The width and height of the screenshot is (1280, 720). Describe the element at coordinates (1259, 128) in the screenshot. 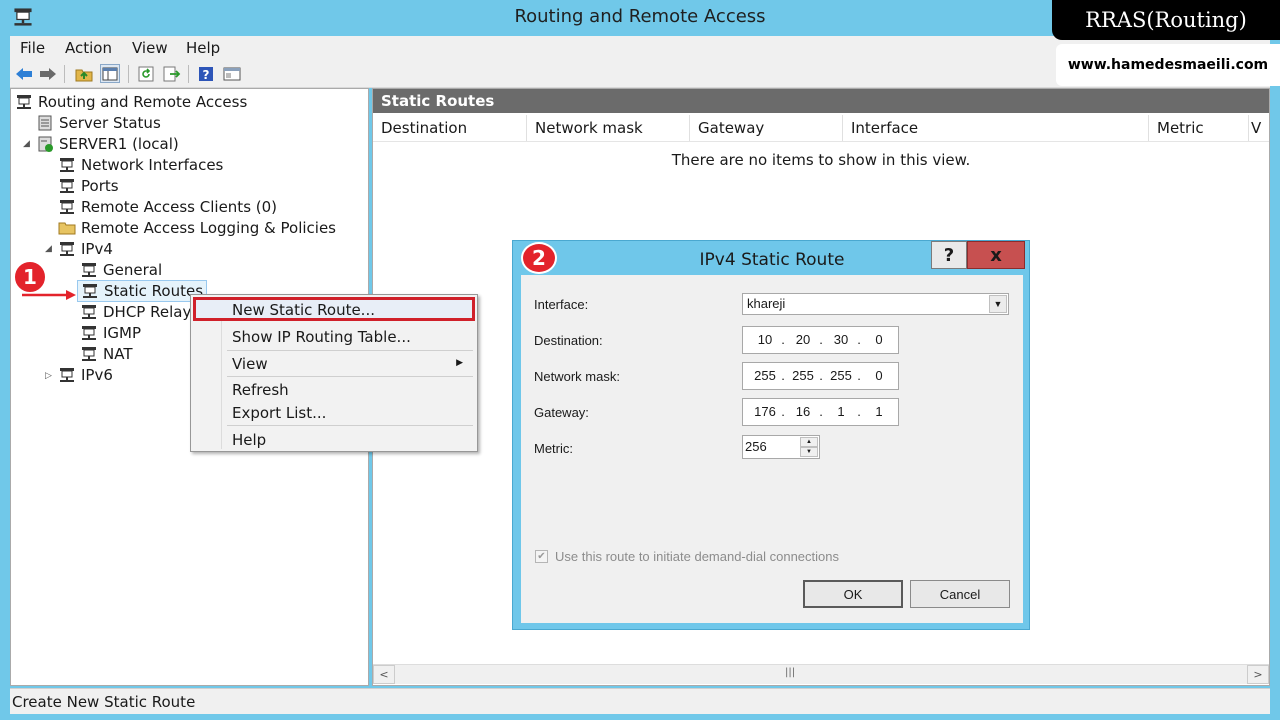

I see `col-truncated: V` at that location.